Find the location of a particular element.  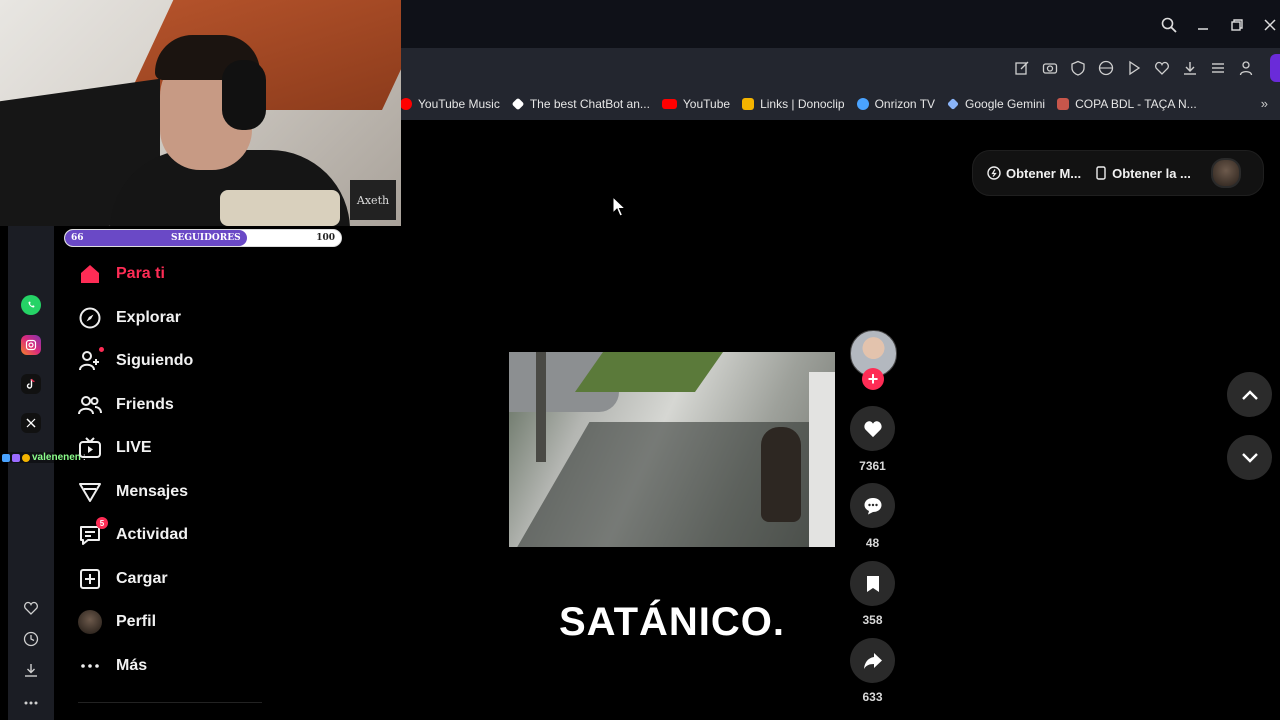

vpn-icon is located at coordinates (1106, 68).